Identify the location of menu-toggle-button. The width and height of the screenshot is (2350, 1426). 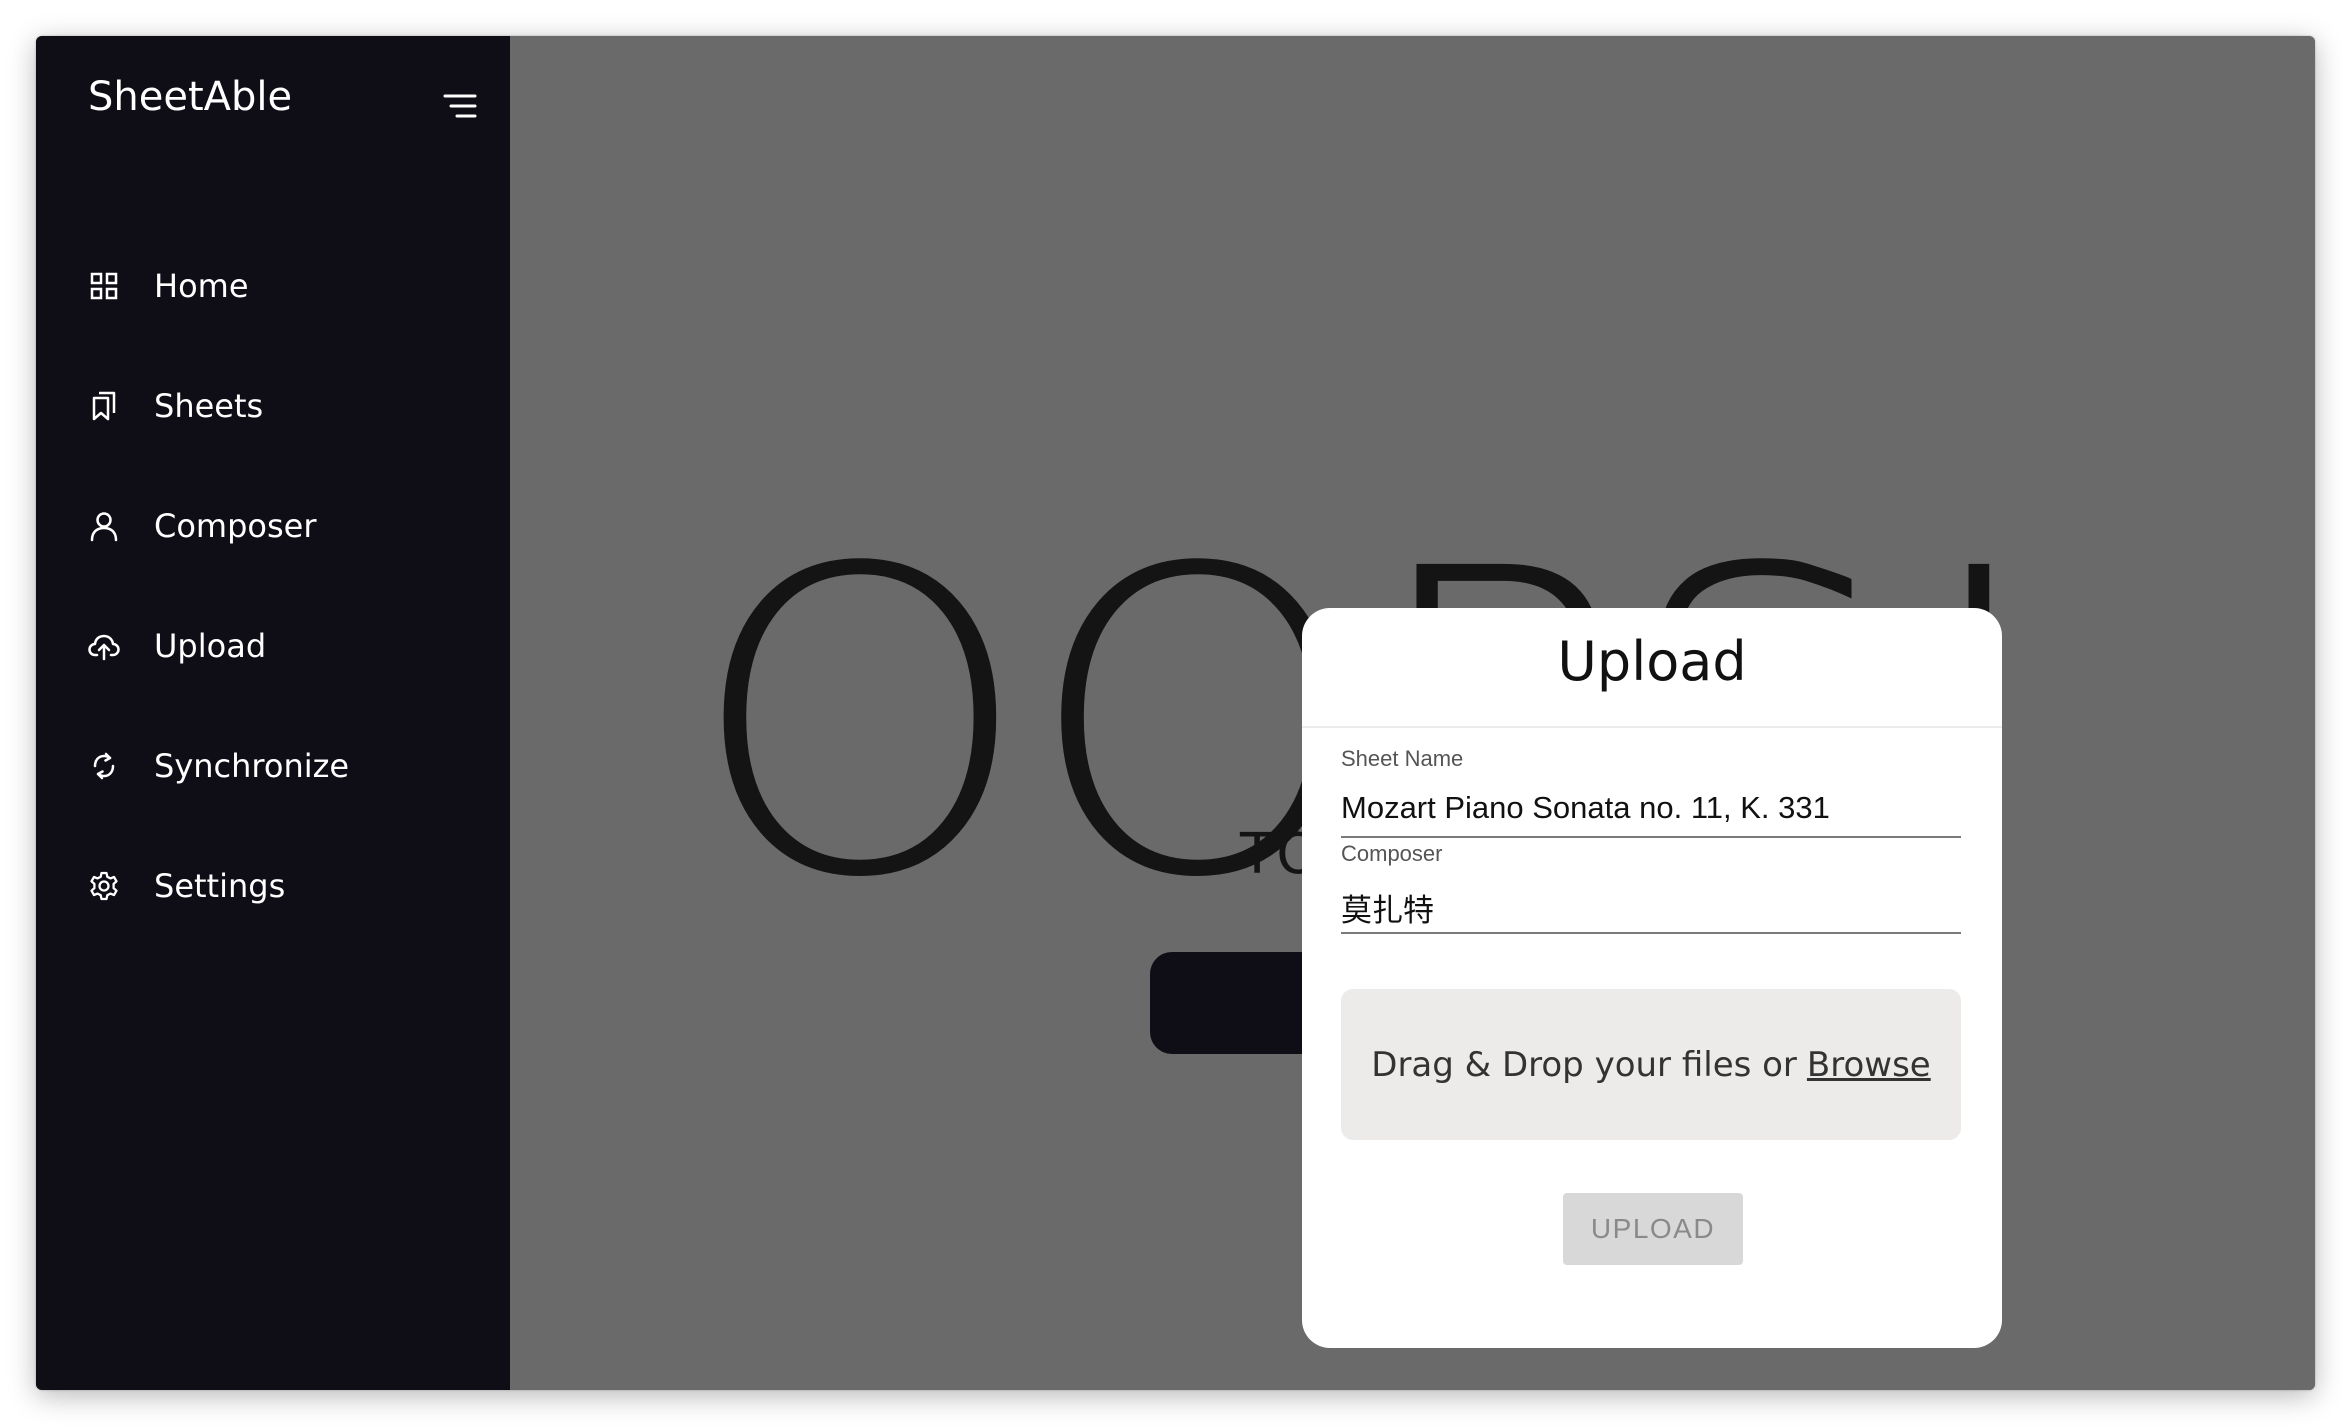
(460, 106).